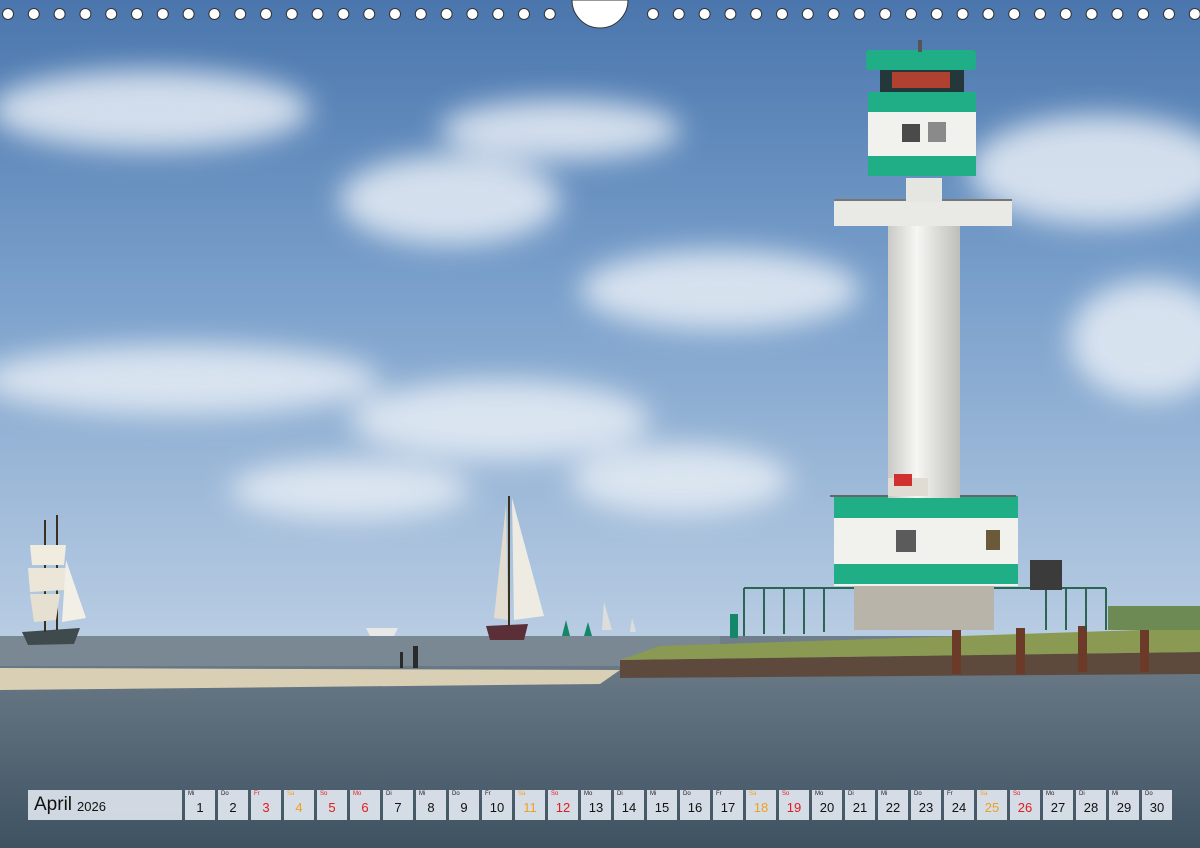 The image size is (1200, 848). I want to click on calendar-day: Do 23, so click(926, 805).